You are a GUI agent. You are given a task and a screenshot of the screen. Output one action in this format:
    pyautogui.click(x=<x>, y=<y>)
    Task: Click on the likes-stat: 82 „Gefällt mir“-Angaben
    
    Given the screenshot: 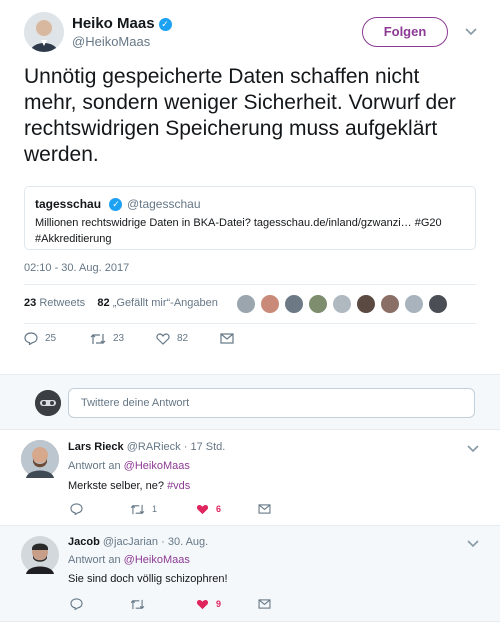 What is the action you would take?
    pyautogui.click(x=157, y=303)
    